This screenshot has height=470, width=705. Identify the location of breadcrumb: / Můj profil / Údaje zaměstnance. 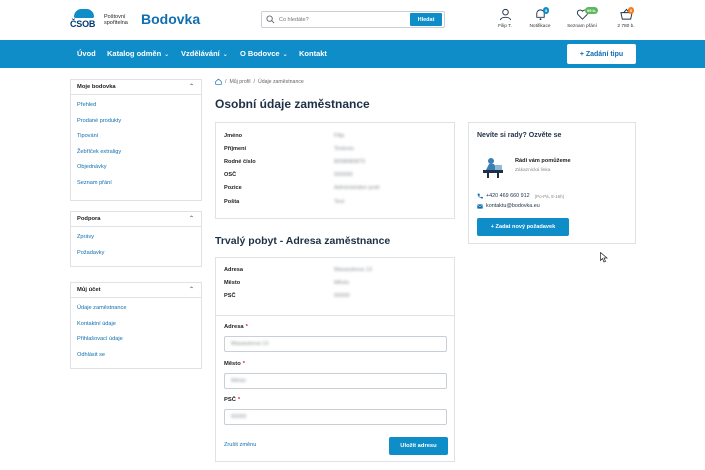
(259, 81).